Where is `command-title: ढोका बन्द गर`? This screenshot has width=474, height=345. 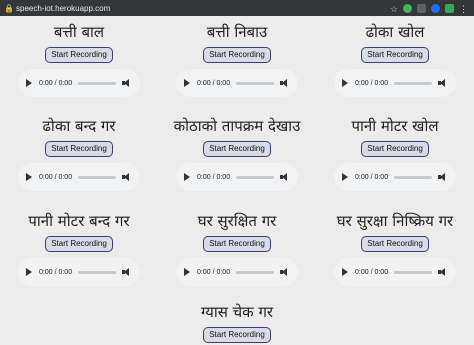
command-title: ढोका बन्द गर is located at coordinates (79, 126).